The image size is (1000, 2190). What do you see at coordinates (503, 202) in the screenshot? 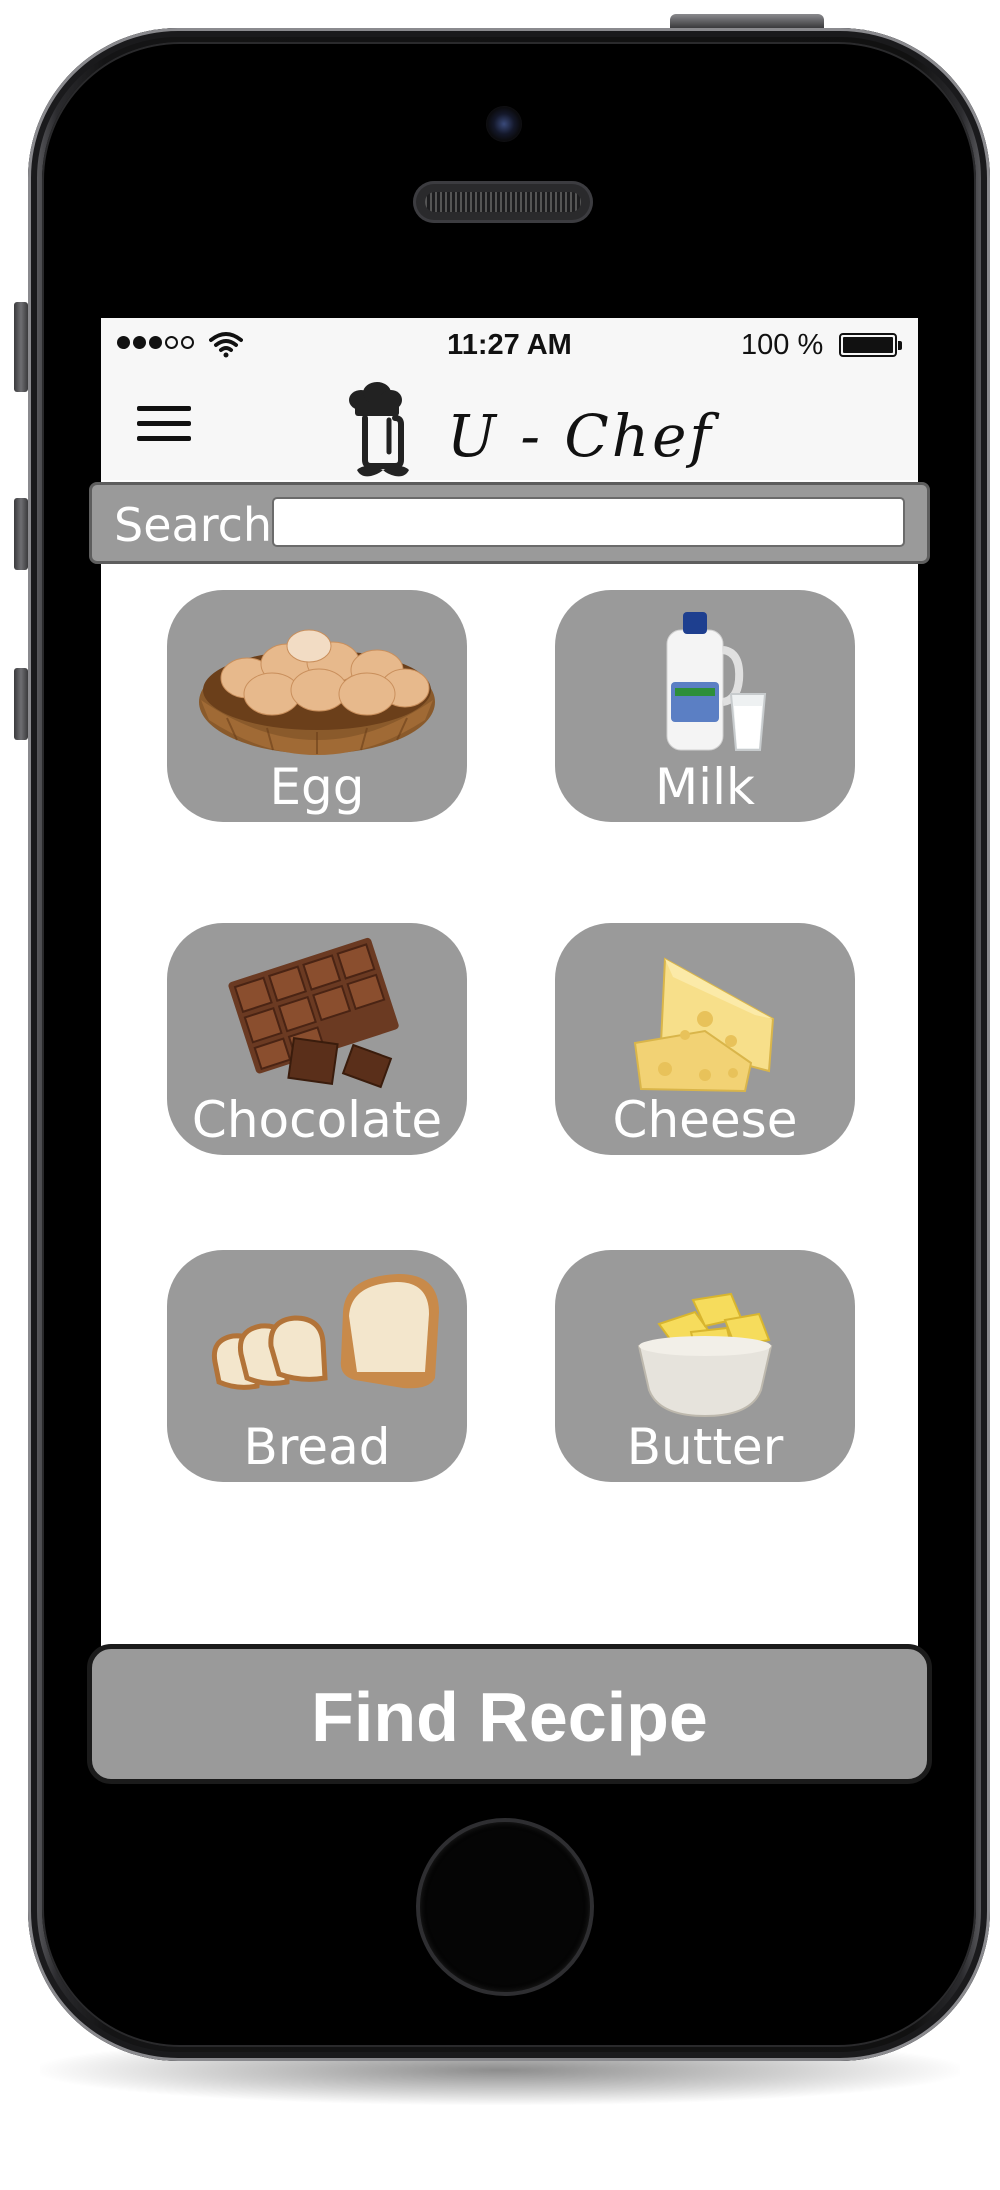
I see `earpiece-speaker` at bounding box center [503, 202].